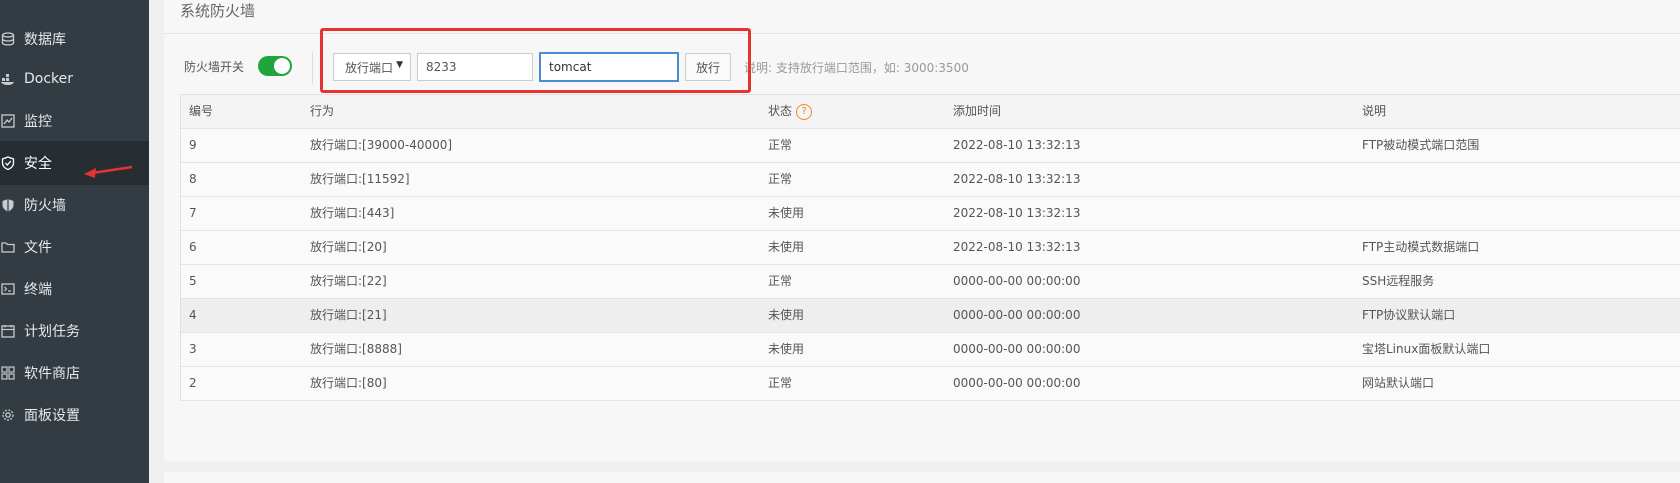 This screenshot has width=1680, height=483. What do you see at coordinates (38, 164) in the screenshot?
I see `sidebar-item-label: 安全` at bounding box center [38, 164].